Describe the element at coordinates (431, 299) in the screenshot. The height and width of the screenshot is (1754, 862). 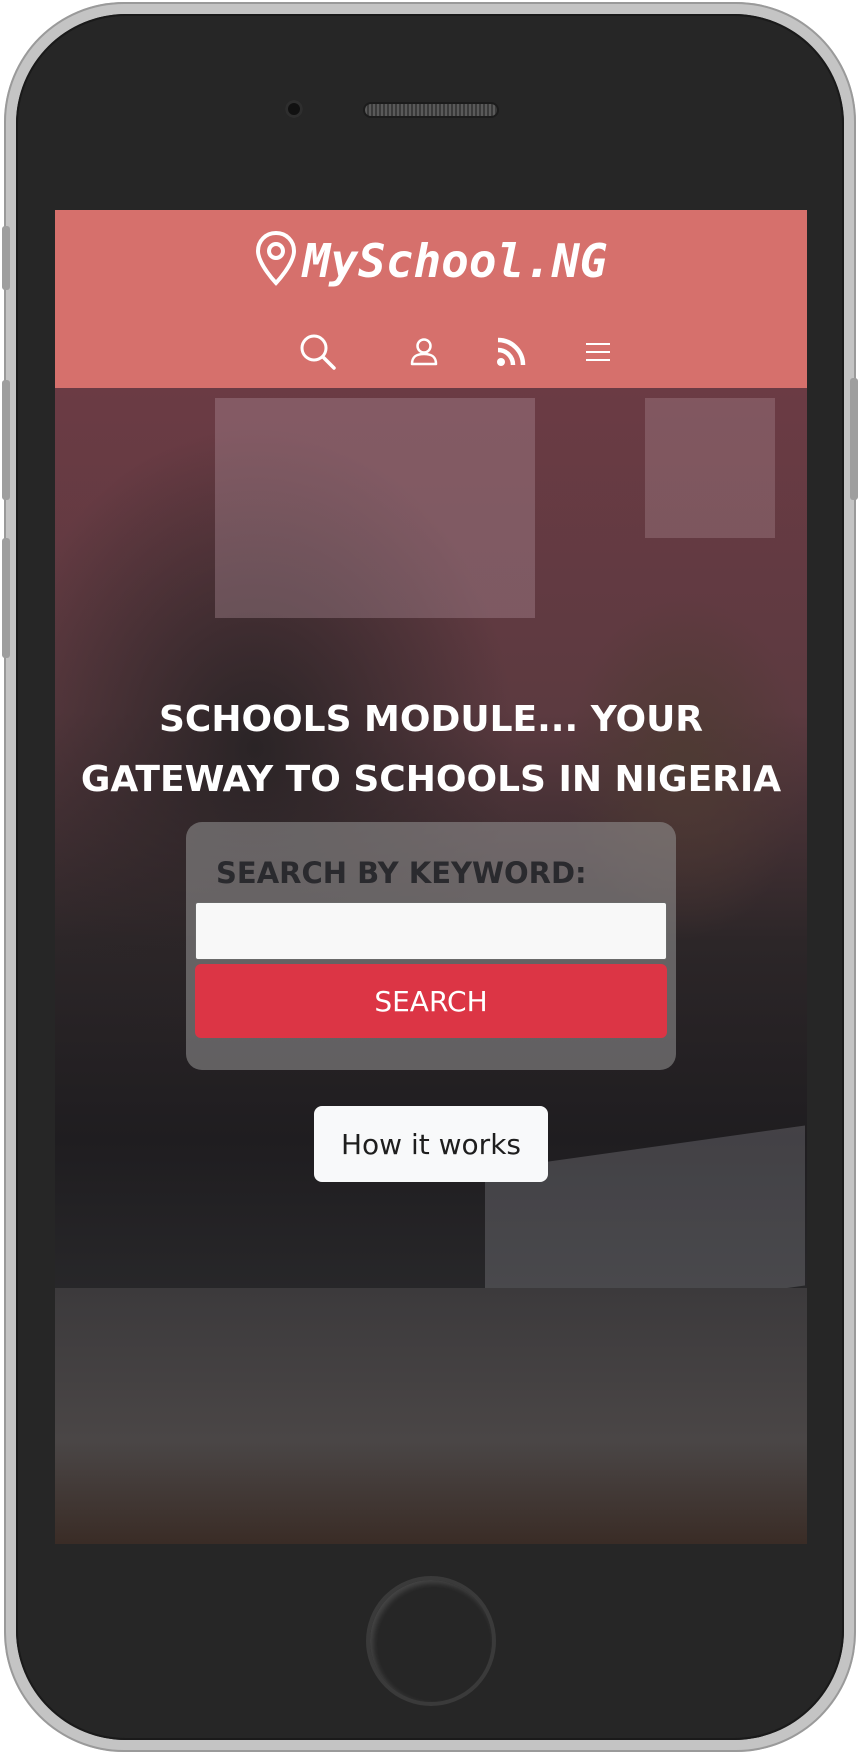
I see `site-header: MySchool.NG` at that location.